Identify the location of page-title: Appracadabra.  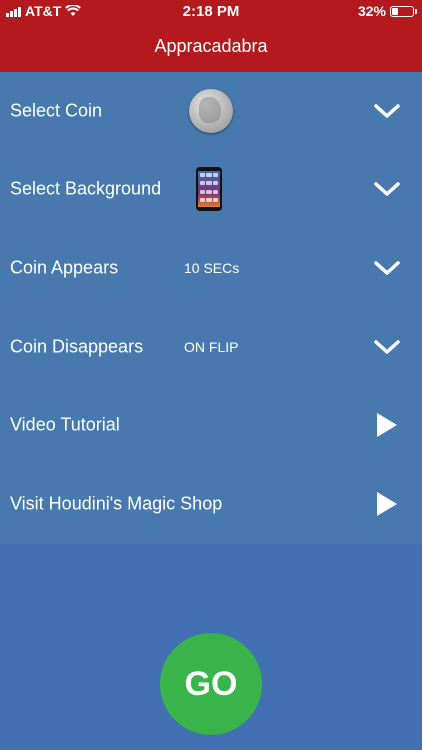
(211, 46).